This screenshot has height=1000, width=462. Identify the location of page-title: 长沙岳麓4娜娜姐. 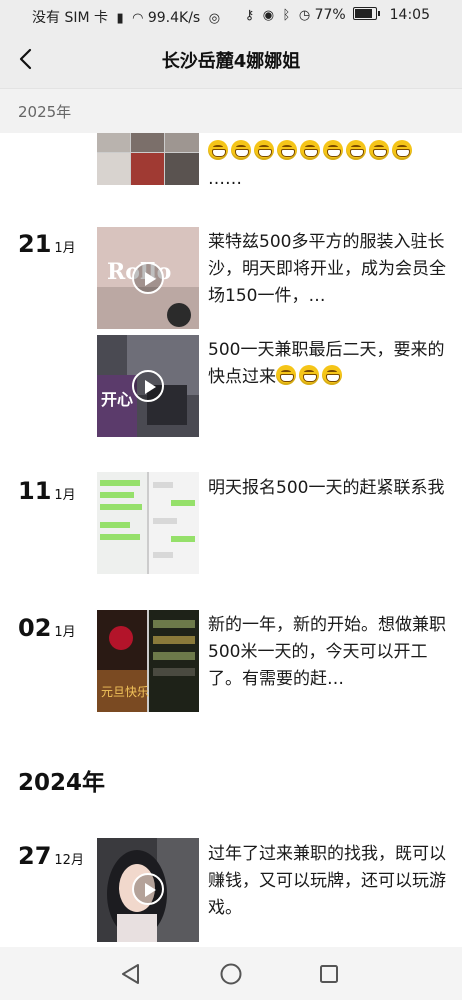
(231, 61).